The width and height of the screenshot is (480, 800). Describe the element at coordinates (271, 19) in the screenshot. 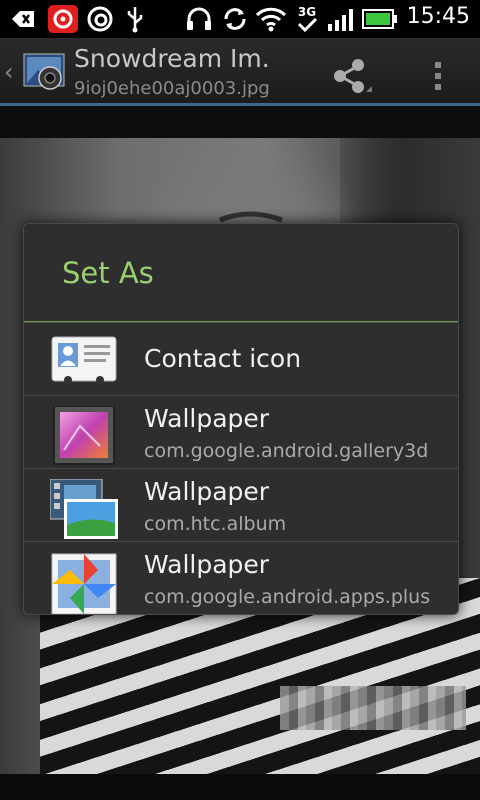

I see `wifi-icon` at that location.